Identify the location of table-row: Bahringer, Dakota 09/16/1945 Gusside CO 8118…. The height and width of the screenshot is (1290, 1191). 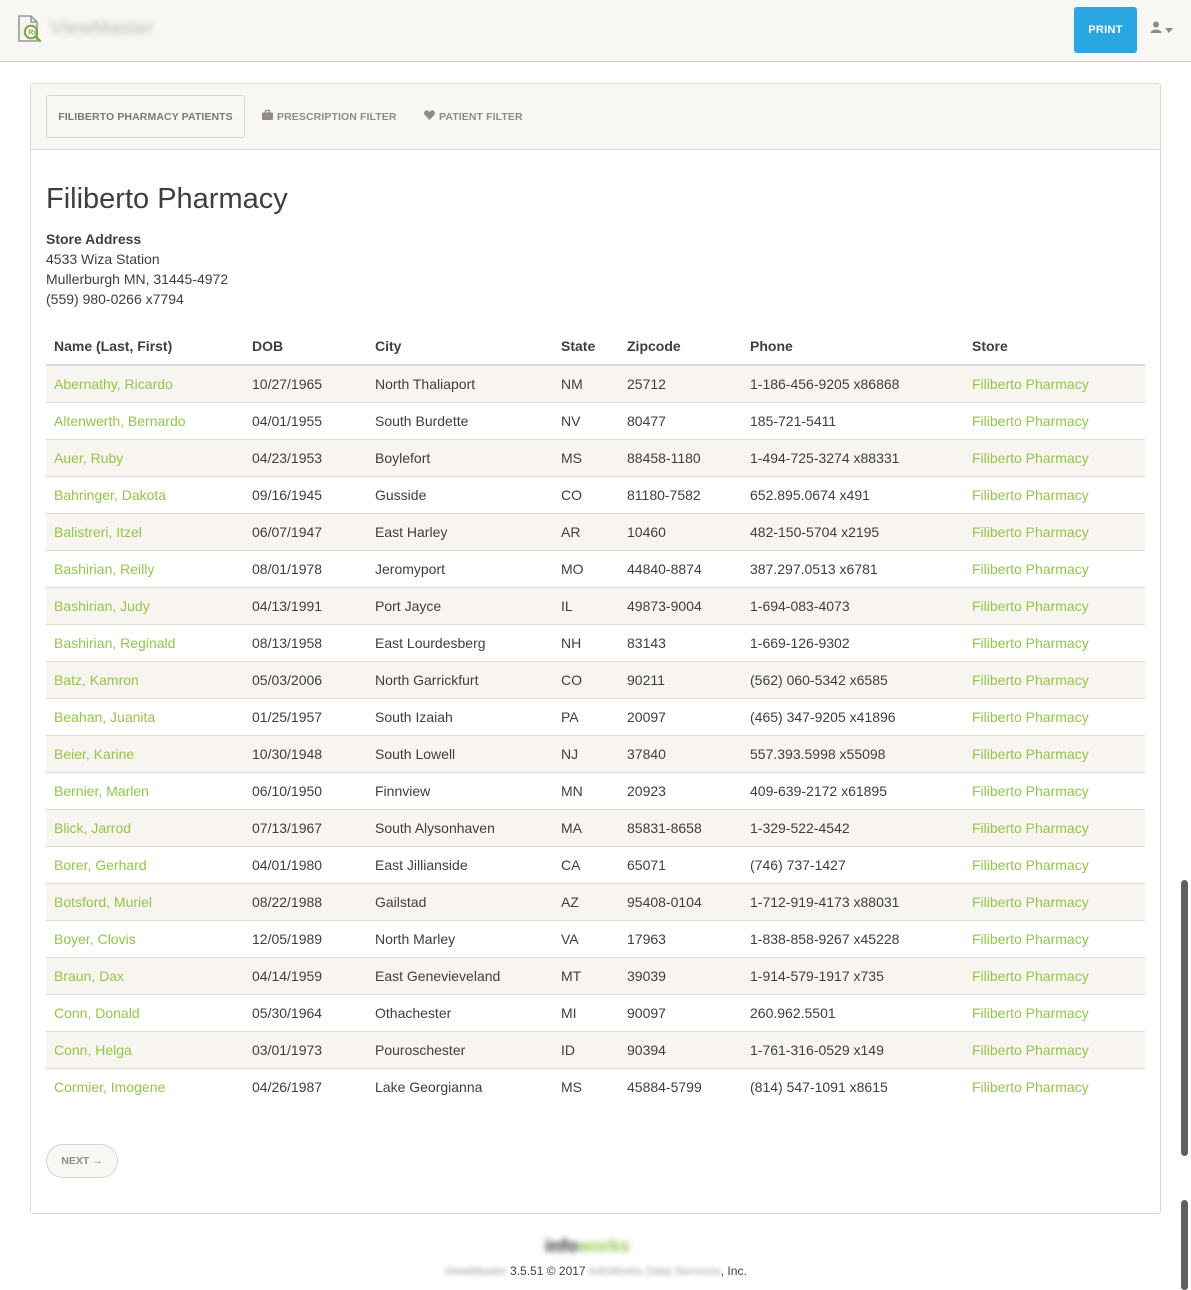
(595, 494).